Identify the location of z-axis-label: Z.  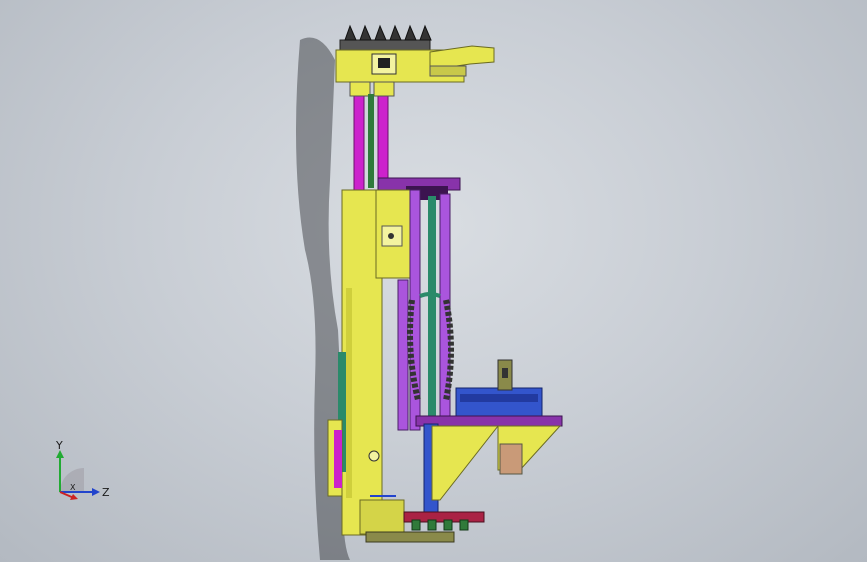
(106, 492).